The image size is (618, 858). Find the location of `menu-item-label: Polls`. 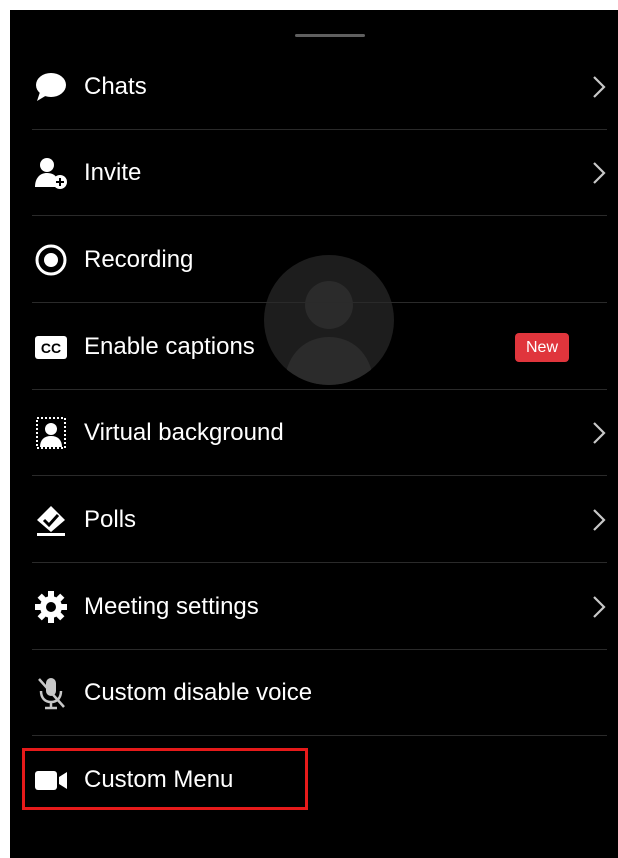

menu-item-label: Polls is located at coordinates (110, 519).